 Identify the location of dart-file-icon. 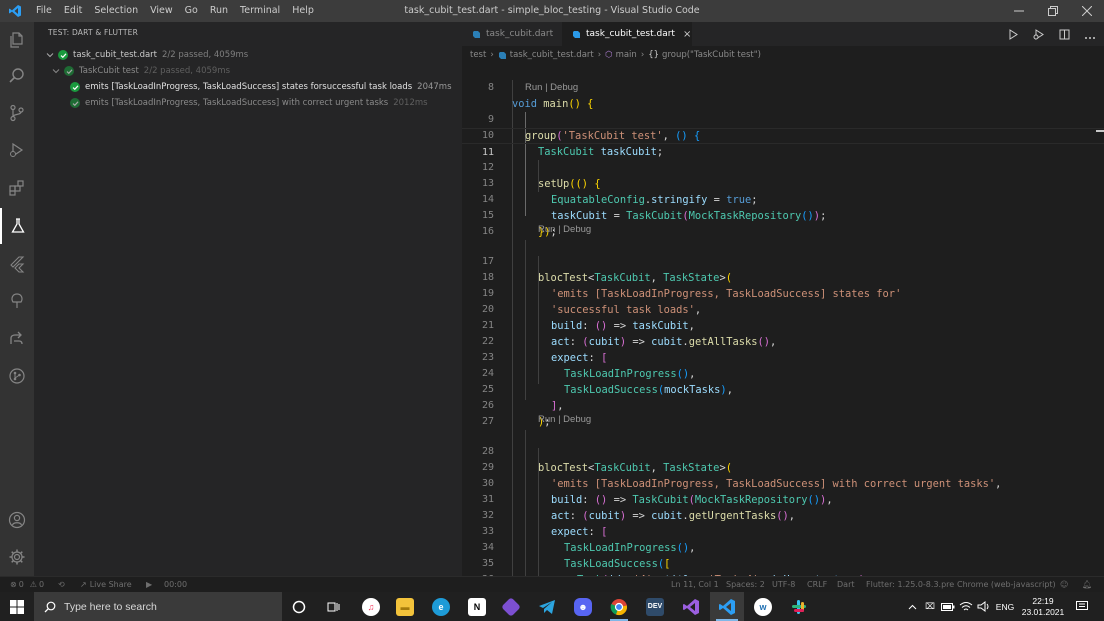
(476, 34).